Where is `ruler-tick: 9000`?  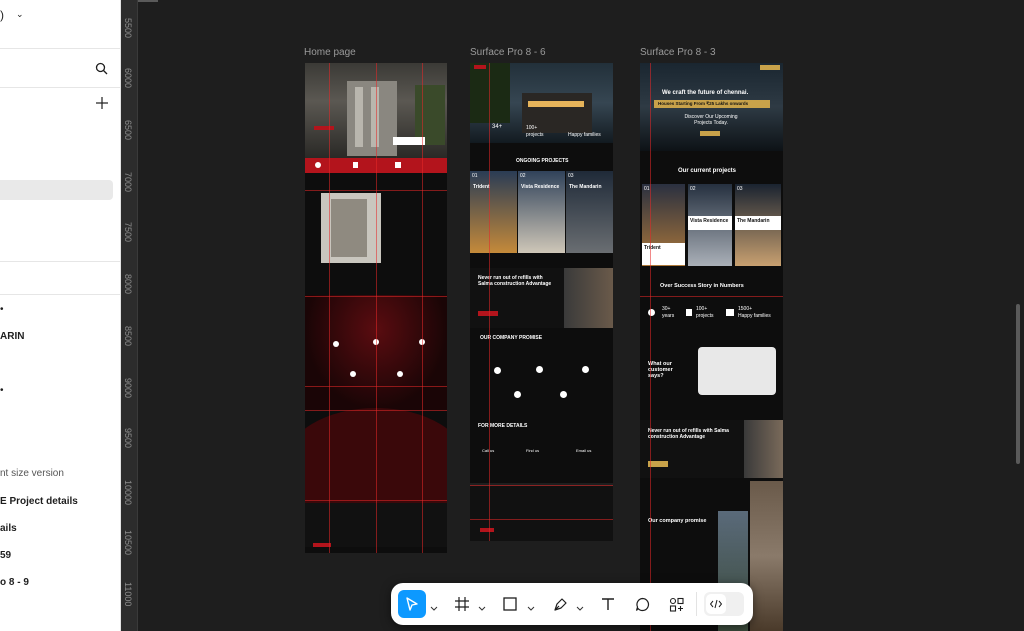
ruler-tick: 9000 is located at coordinates (128, 388).